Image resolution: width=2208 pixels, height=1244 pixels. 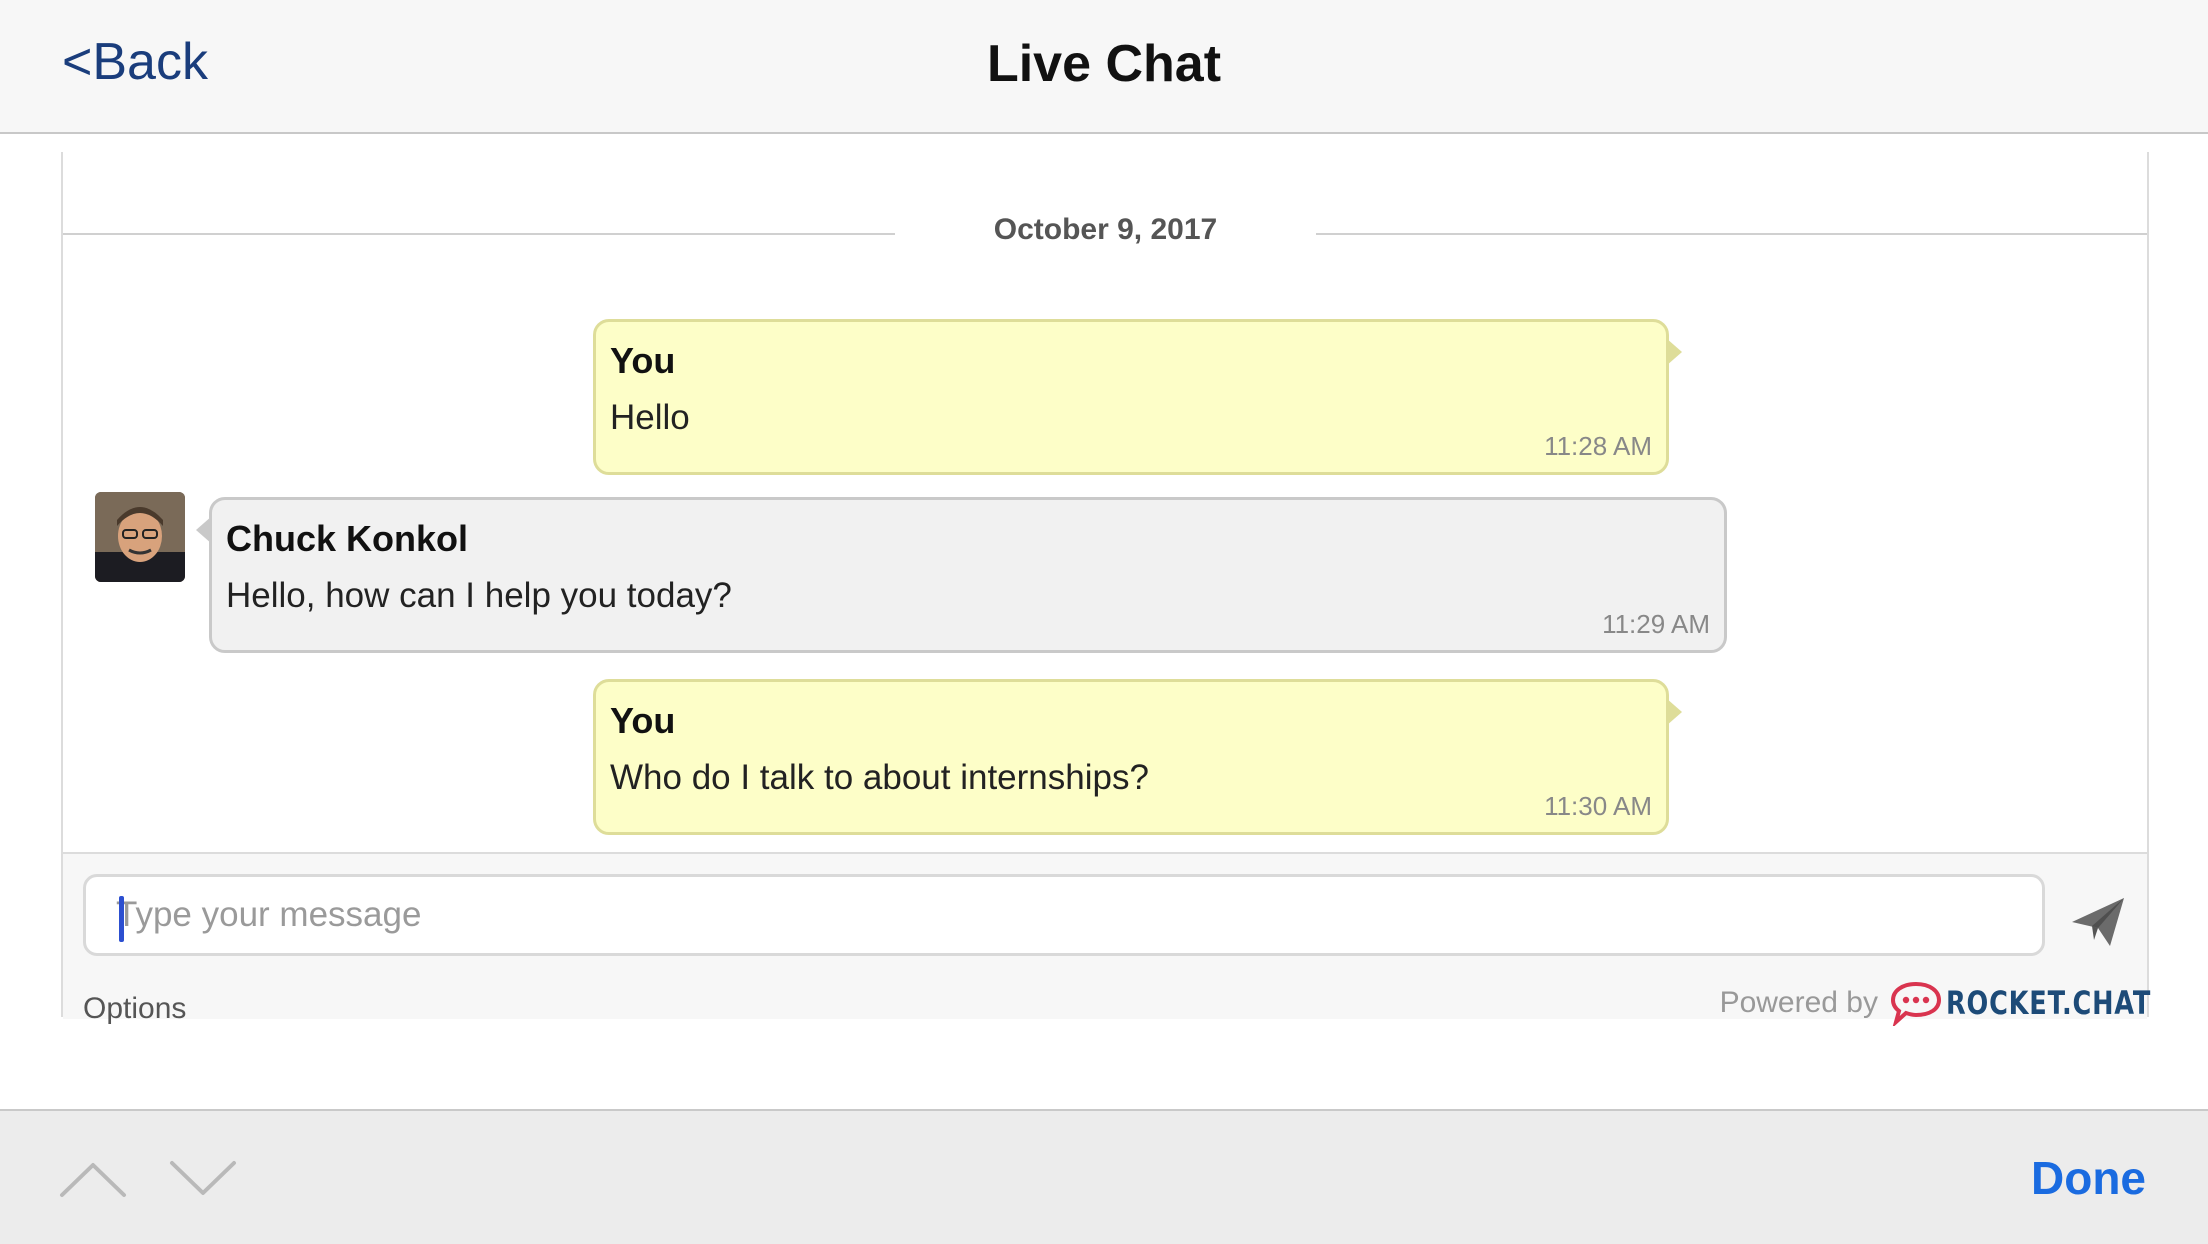 I want to click on message-author: Chuck Konkol, so click(x=347, y=538).